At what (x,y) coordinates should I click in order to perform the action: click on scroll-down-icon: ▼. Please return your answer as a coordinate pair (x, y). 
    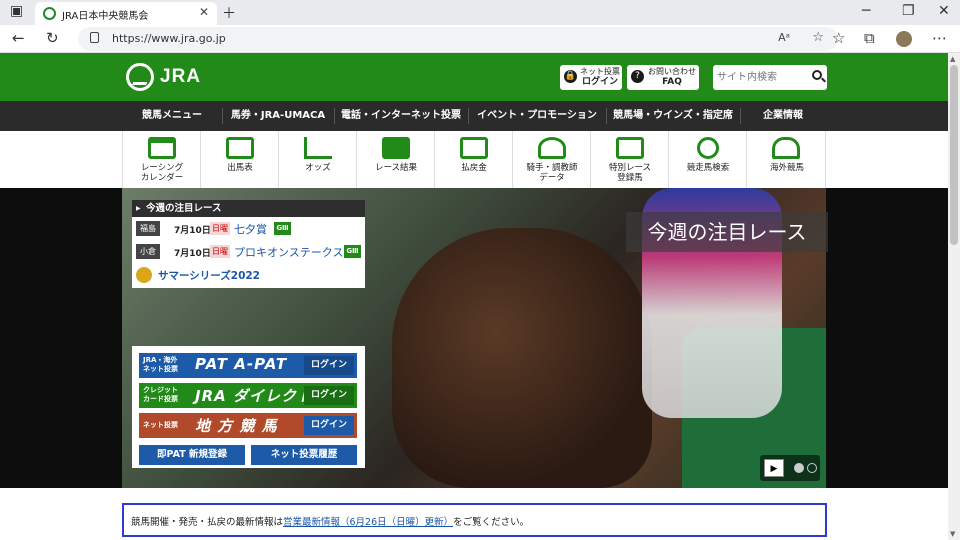
    Looking at the image, I should click on (952, 534).